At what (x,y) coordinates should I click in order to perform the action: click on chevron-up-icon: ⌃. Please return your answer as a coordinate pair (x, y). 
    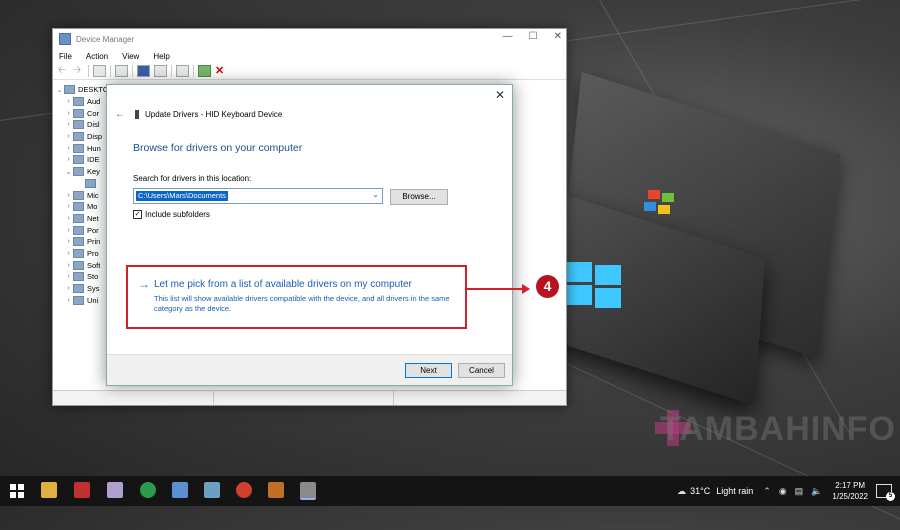
    Looking at the image, I should click on (767, 491).